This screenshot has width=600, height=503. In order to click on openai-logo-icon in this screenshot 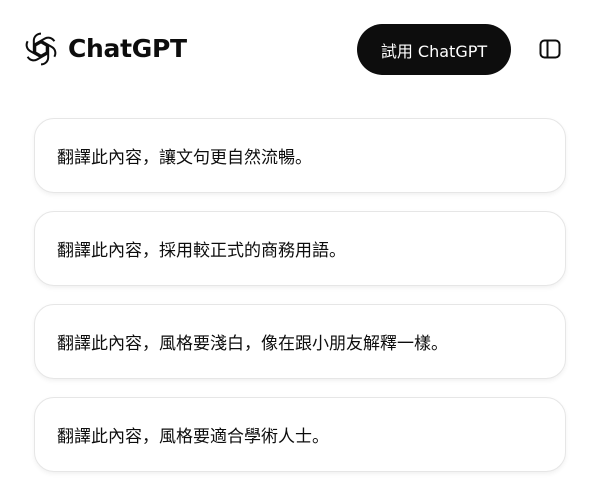, I will do `click(41, 49)`.